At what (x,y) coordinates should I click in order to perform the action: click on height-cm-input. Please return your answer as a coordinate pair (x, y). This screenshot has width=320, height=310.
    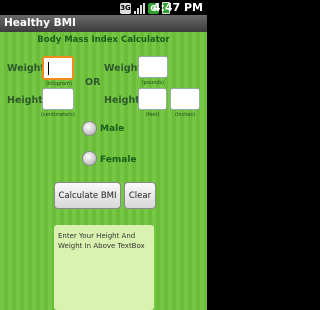
    Looking at the image, I should click on (58, 100).